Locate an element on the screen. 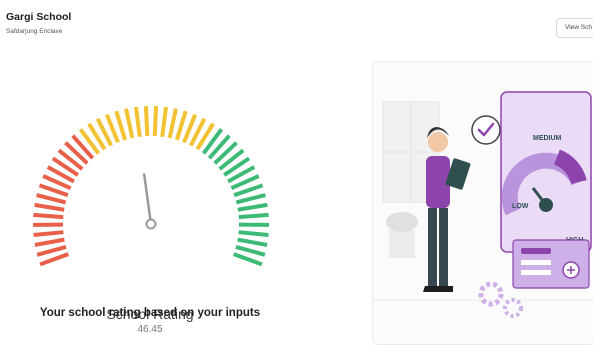 This screenshot has height=345, width=593. header: Gargi School Safdarjung Enclave View Sch is located at coordinates (296, 25).